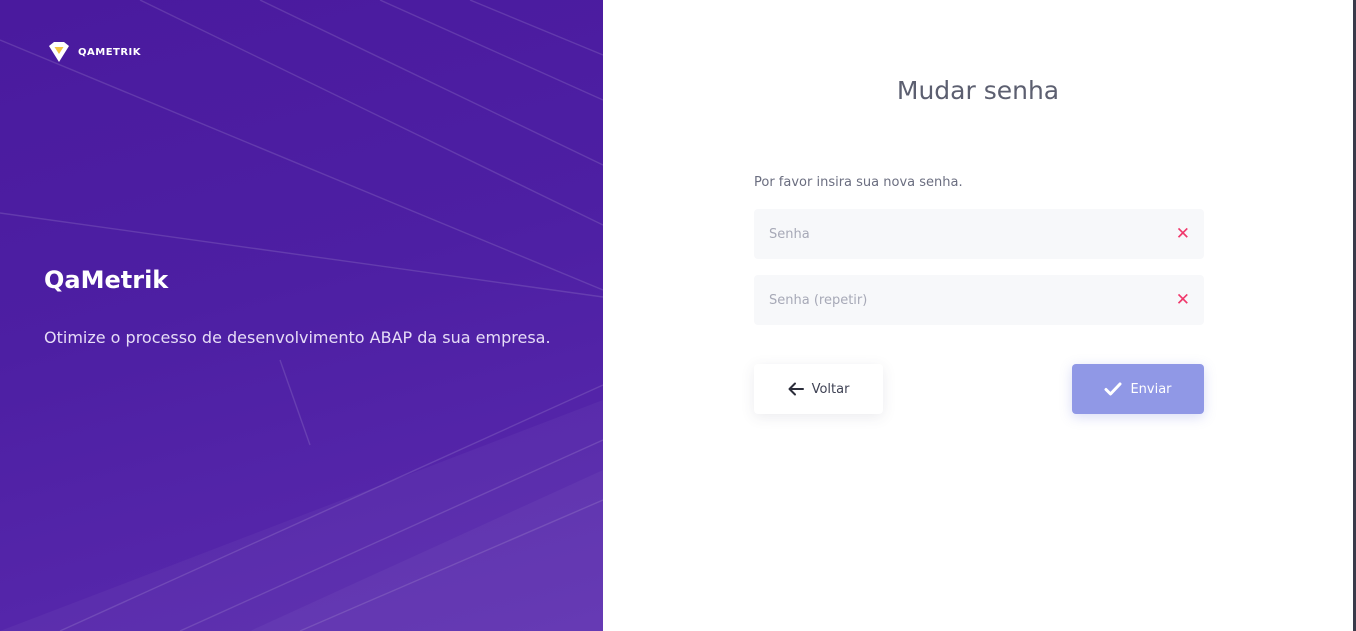 The image size is (1356, 631). I want to click on password-repeat-field: ✕, so click(979, 300).